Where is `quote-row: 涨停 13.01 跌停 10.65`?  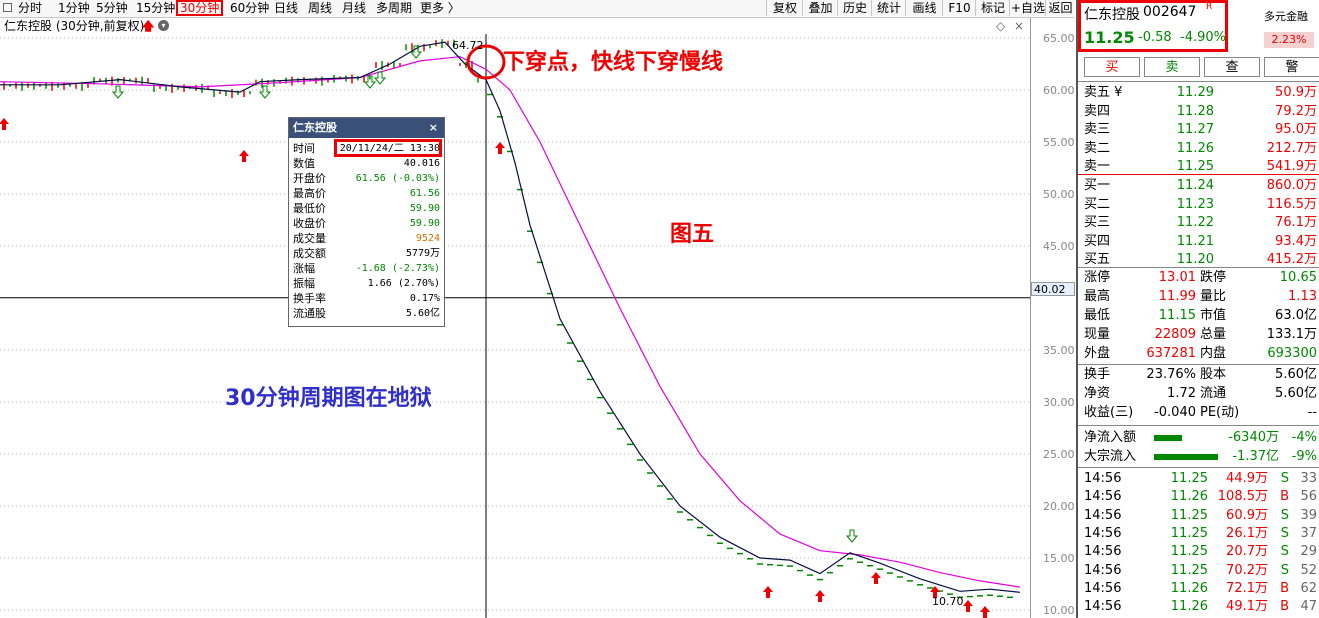 quote-row: 涨停 13.01 跌停 10.65 is located at coordinates (1198, 278).